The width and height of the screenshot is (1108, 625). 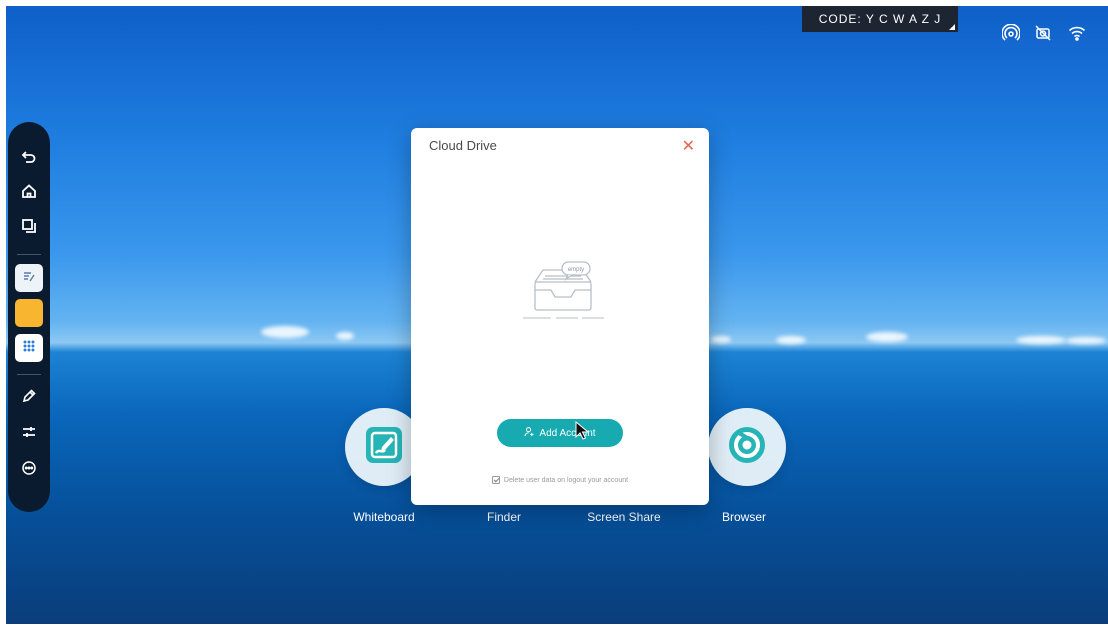 I want to click on side-toolbar, so click(x=29, y=317).